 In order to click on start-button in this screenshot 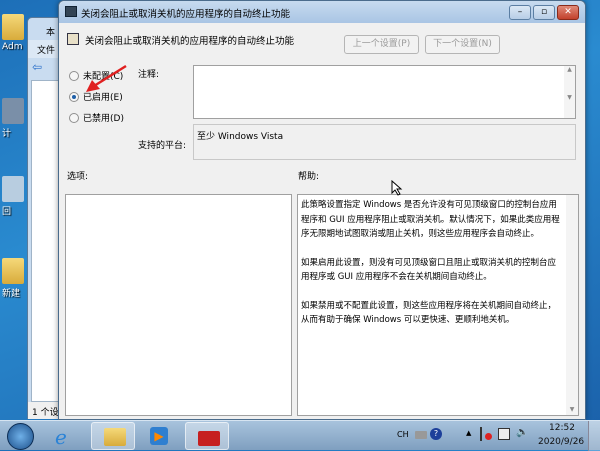, I will do `click(20, 436)`.